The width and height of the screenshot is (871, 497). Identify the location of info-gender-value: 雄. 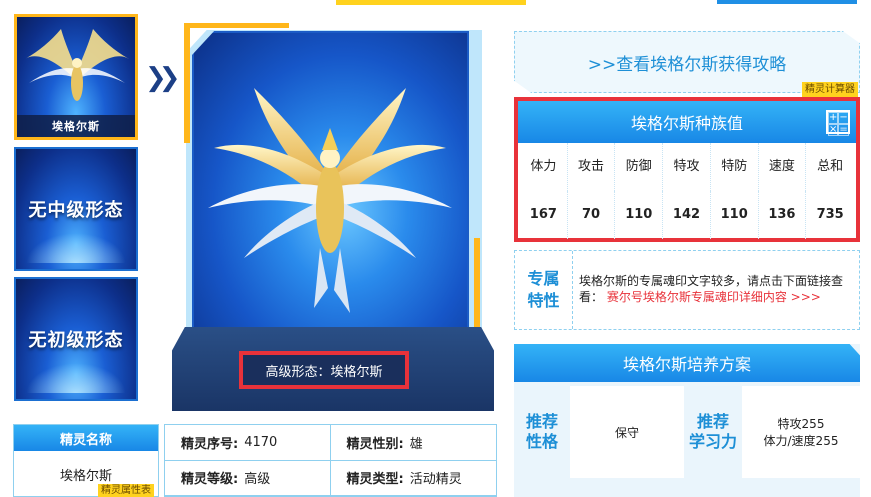
(416, 444).